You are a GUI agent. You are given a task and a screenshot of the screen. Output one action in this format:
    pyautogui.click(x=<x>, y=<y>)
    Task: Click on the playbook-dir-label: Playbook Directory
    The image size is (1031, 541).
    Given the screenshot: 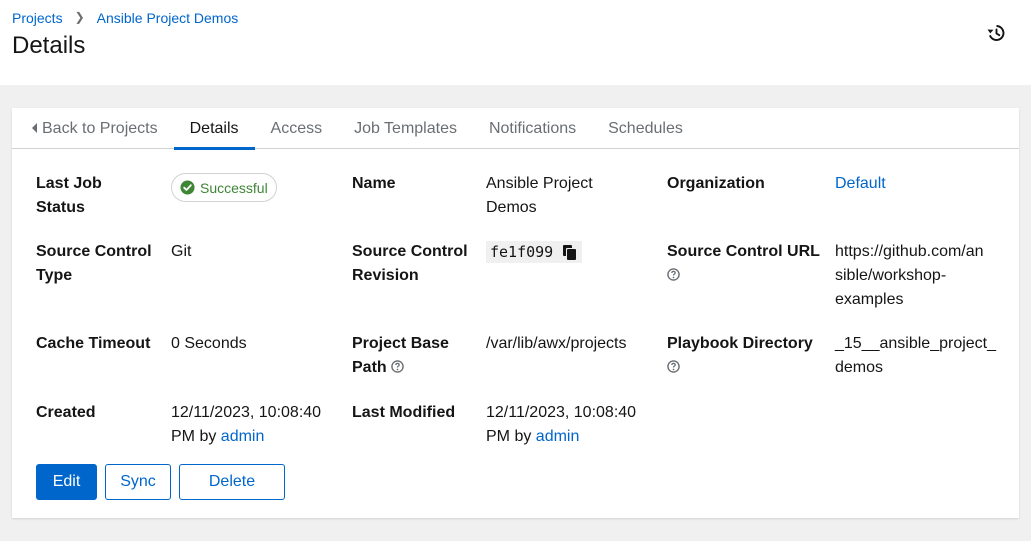 What is the action you would take?
    pyautogui.click(x=740, y=356)
    